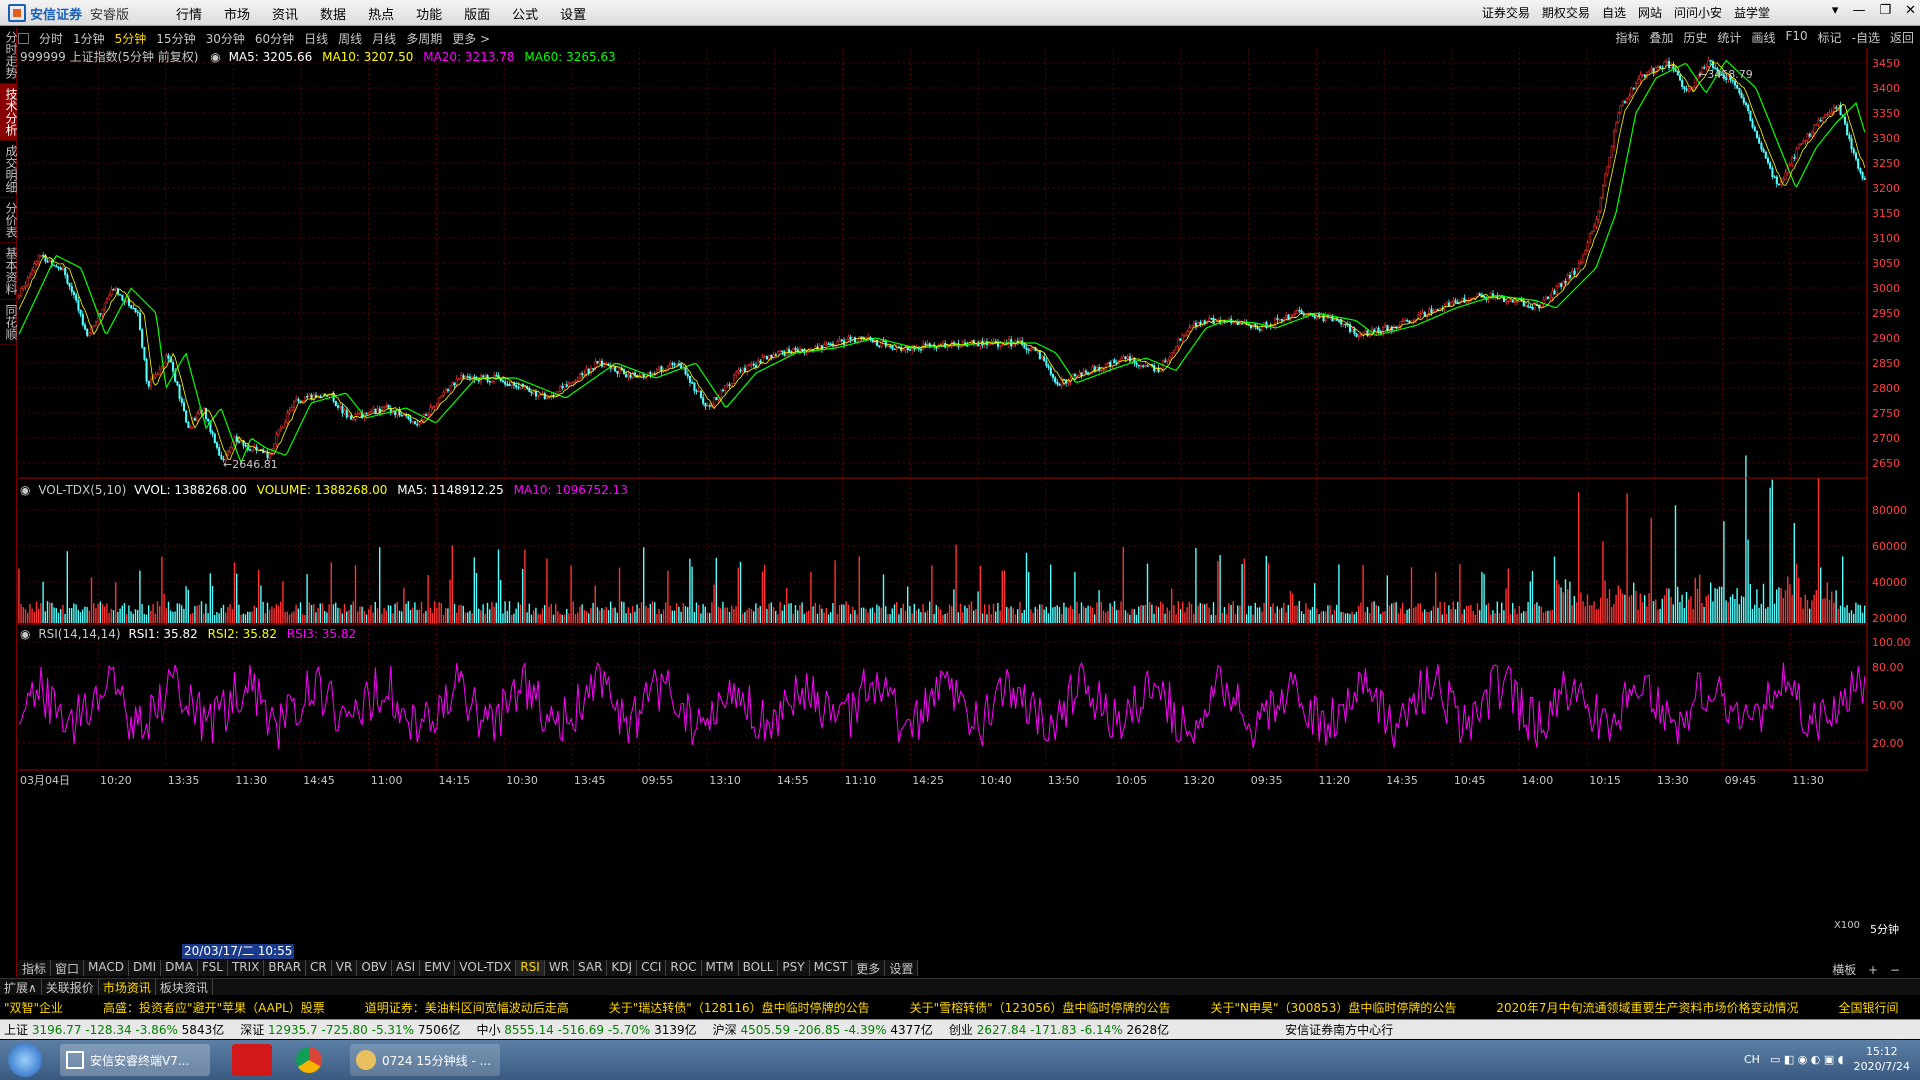  What do you see at coordinates (9, 55) in the screenshot?
I see `tab-intraday: 分时走势` at bounding box center [9, 55].